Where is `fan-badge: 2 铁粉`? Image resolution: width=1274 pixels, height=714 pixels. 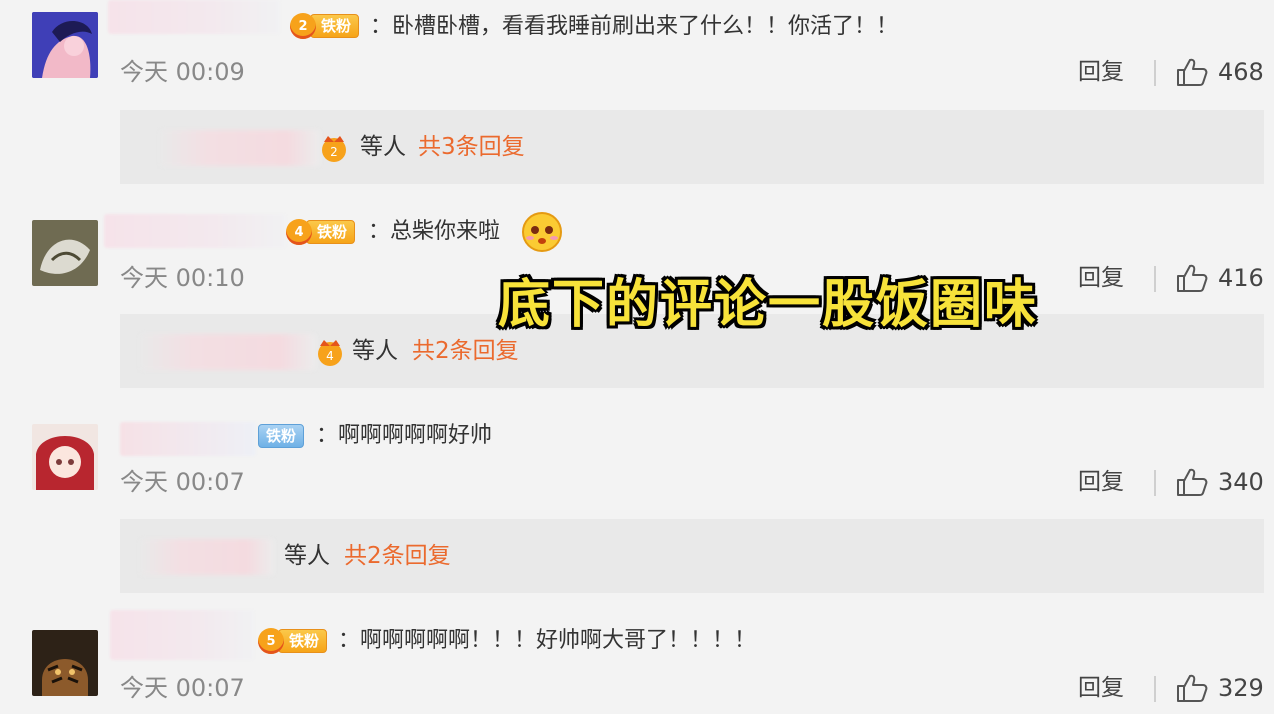
fan-badge: 2 铁粉 is located at coordinates (325, 26).